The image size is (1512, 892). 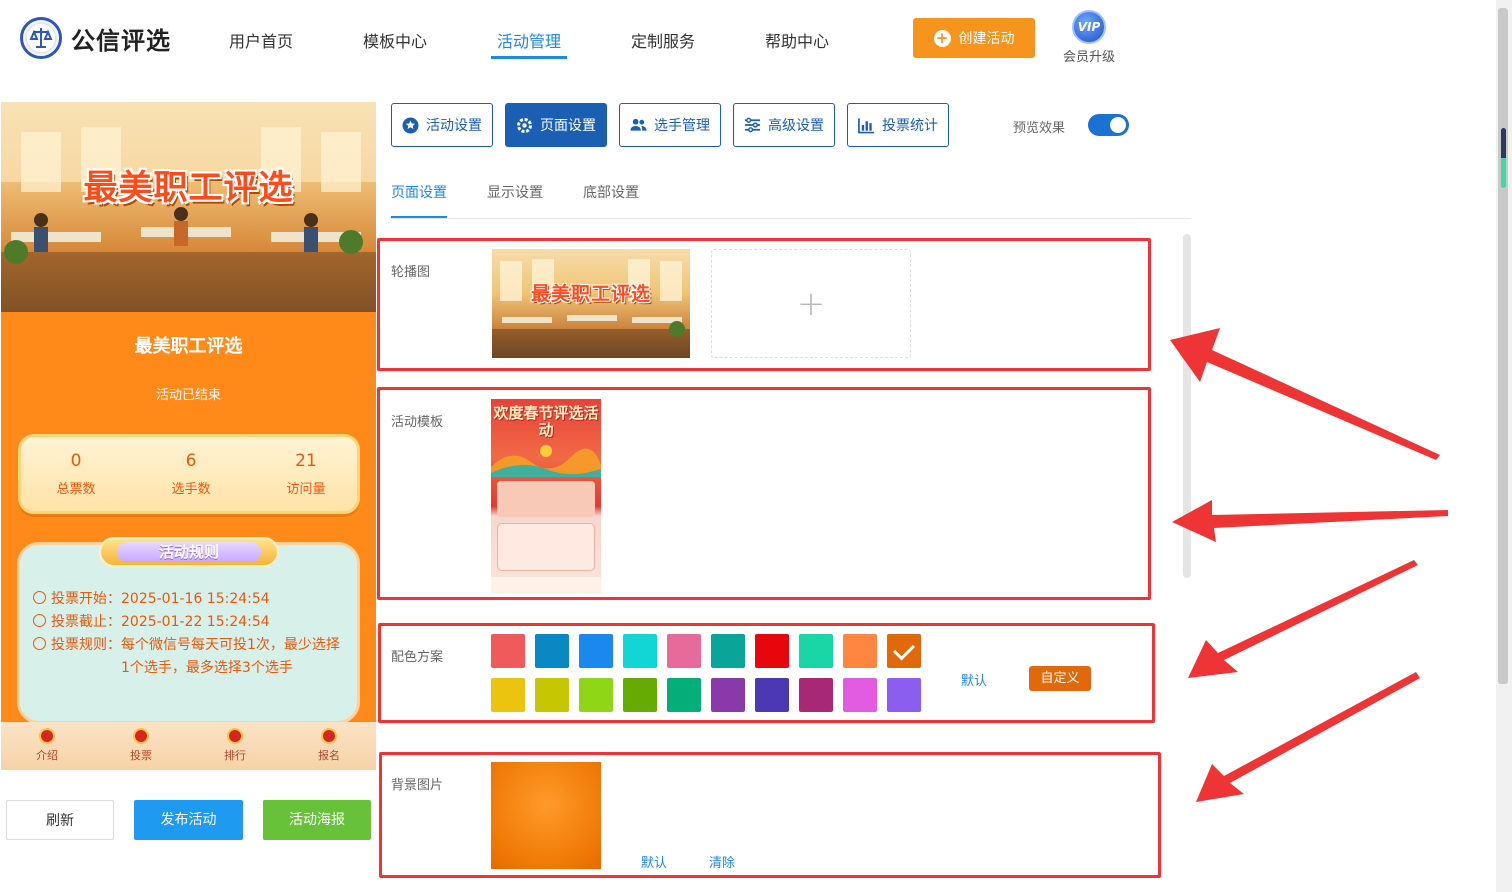 I want to click on nav-user-home: 用户首页, so click(x=261, y=40).